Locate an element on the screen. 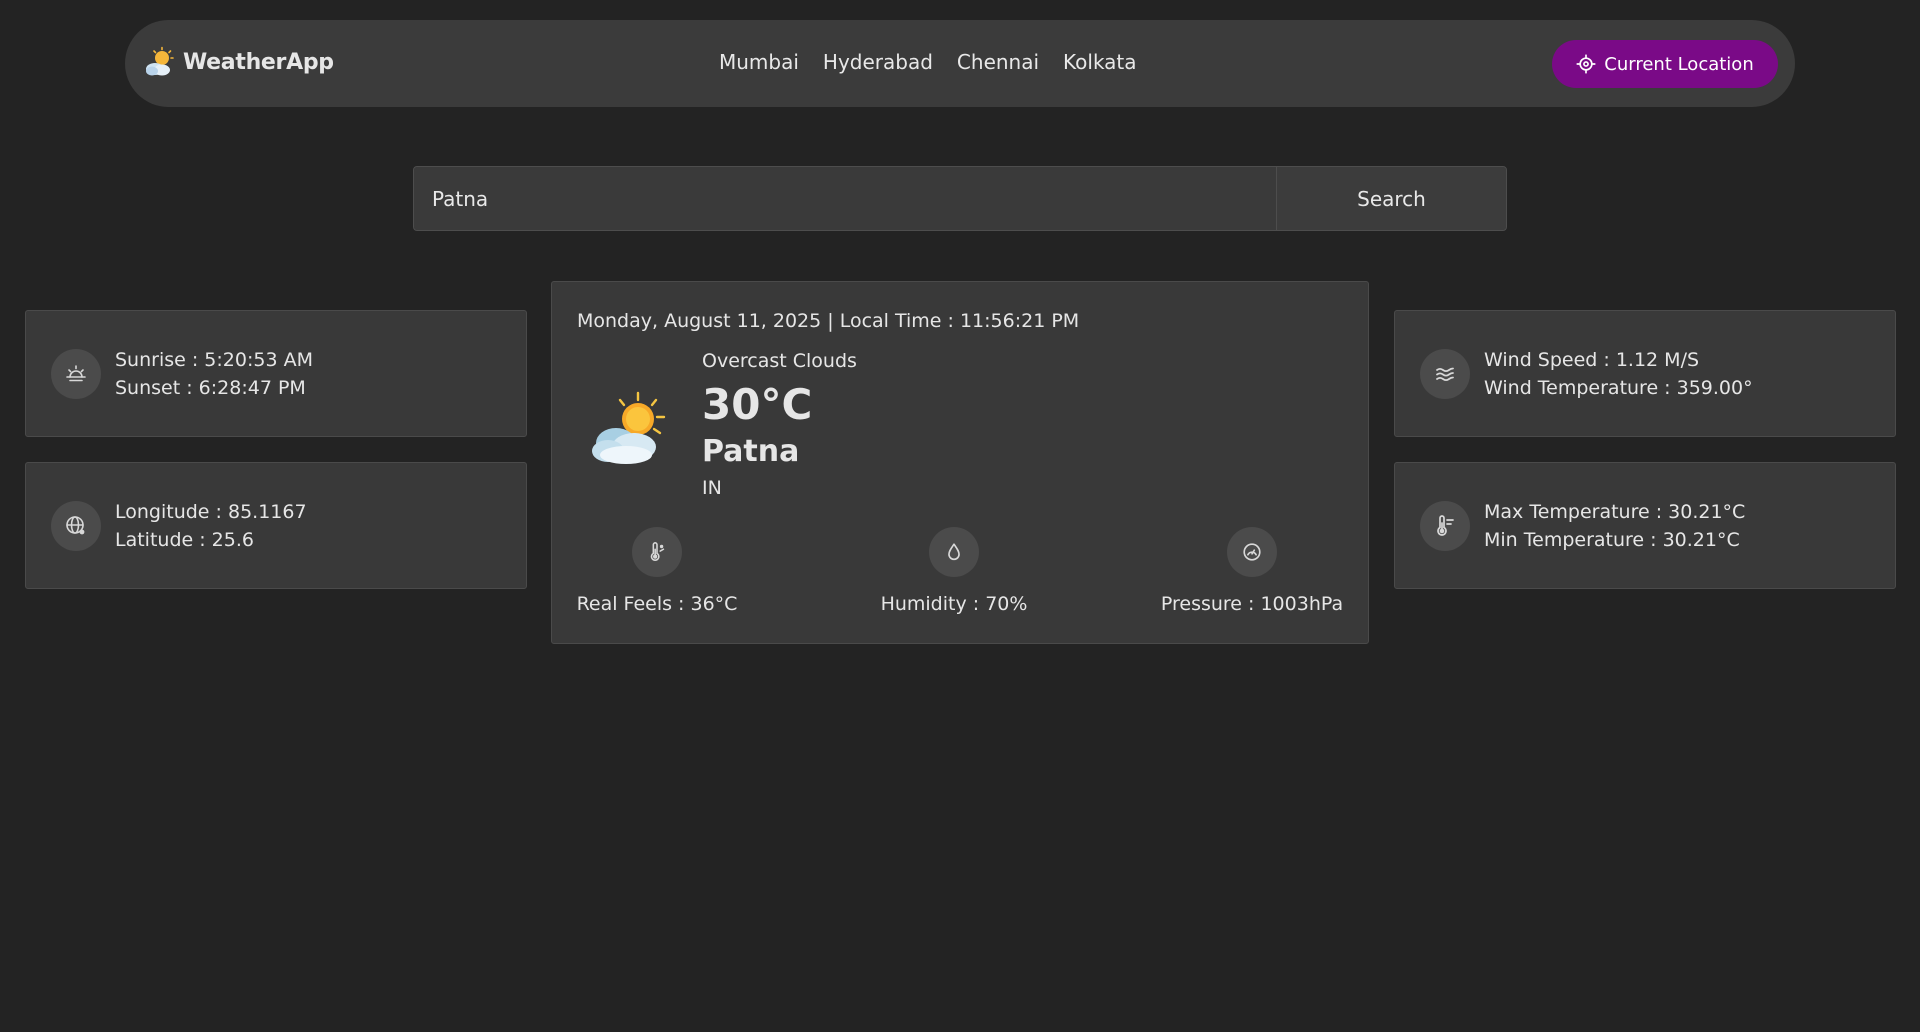 The image size is (1920, 1032). coords-card: Longitude : 85.1167 Latitude : 25.6 is located at coordinates (276, 525).